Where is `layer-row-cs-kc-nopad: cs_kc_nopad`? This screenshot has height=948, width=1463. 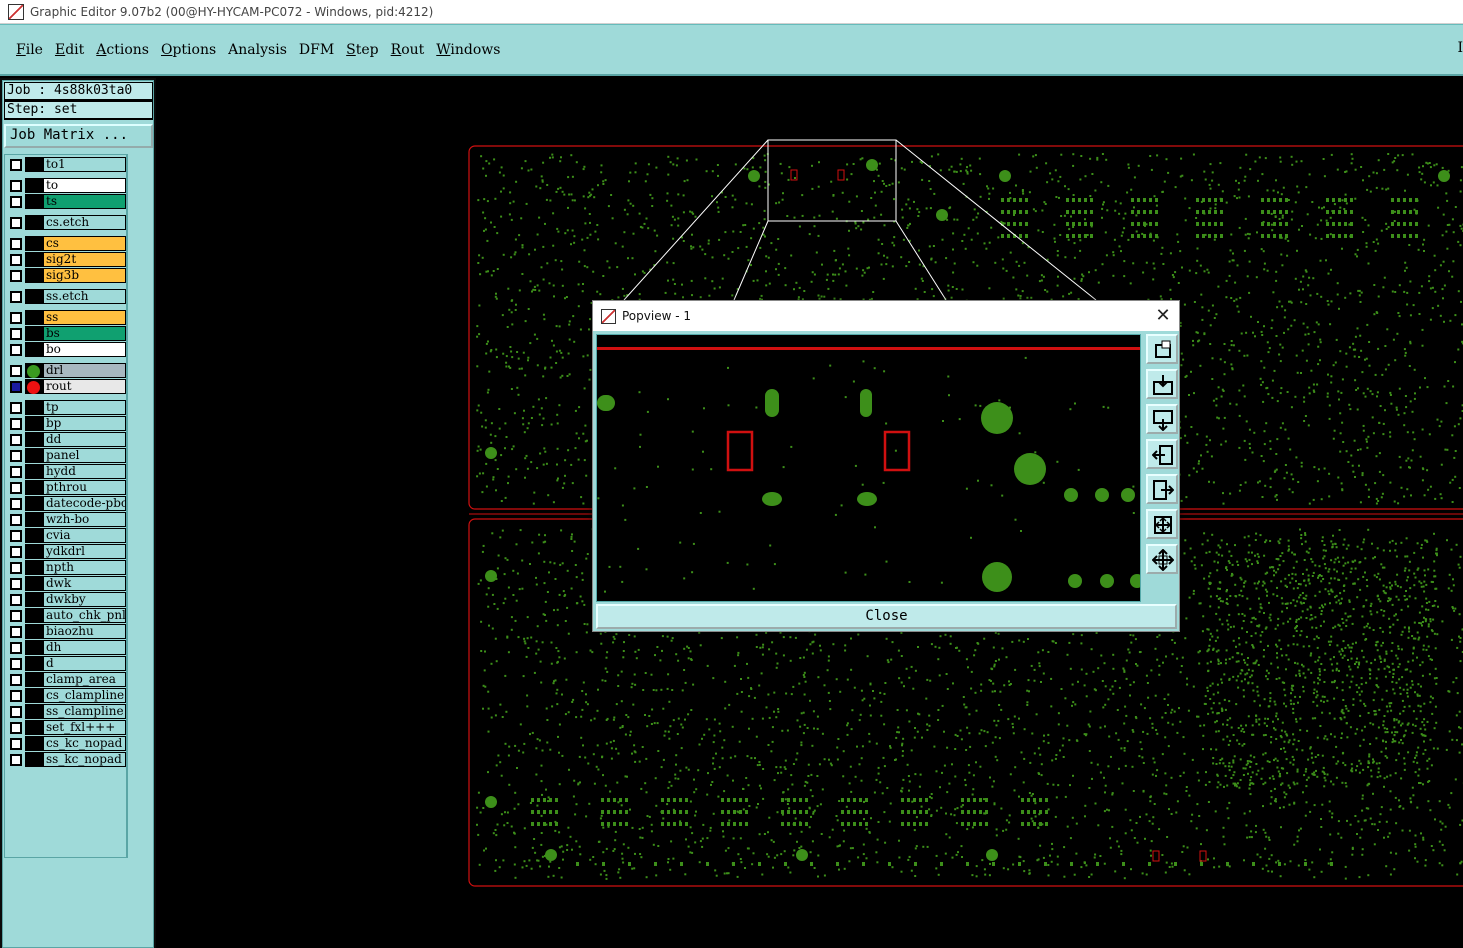 layer-row-cs-kc-nopad: cs_kc_nopad is located at coordinates (67, 744).